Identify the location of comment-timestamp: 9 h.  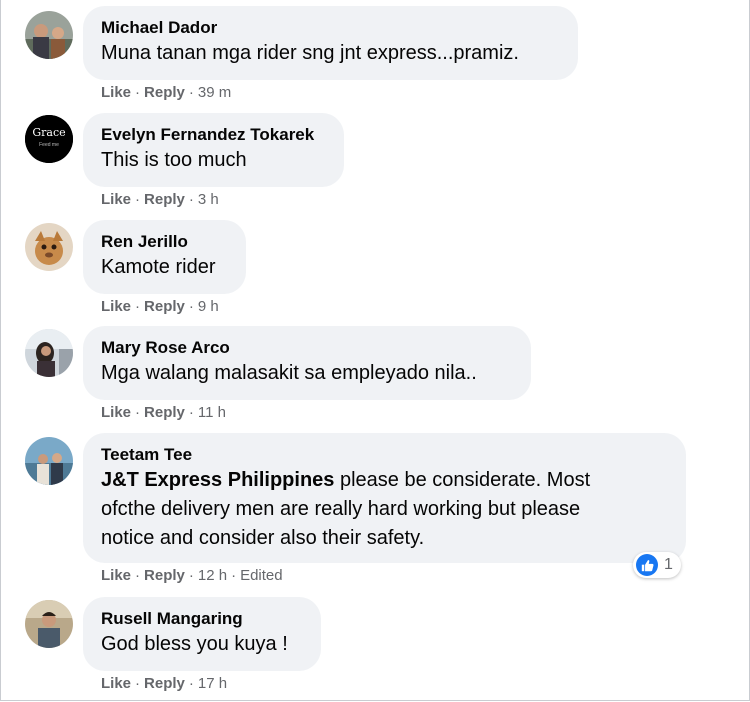
(208, 306).